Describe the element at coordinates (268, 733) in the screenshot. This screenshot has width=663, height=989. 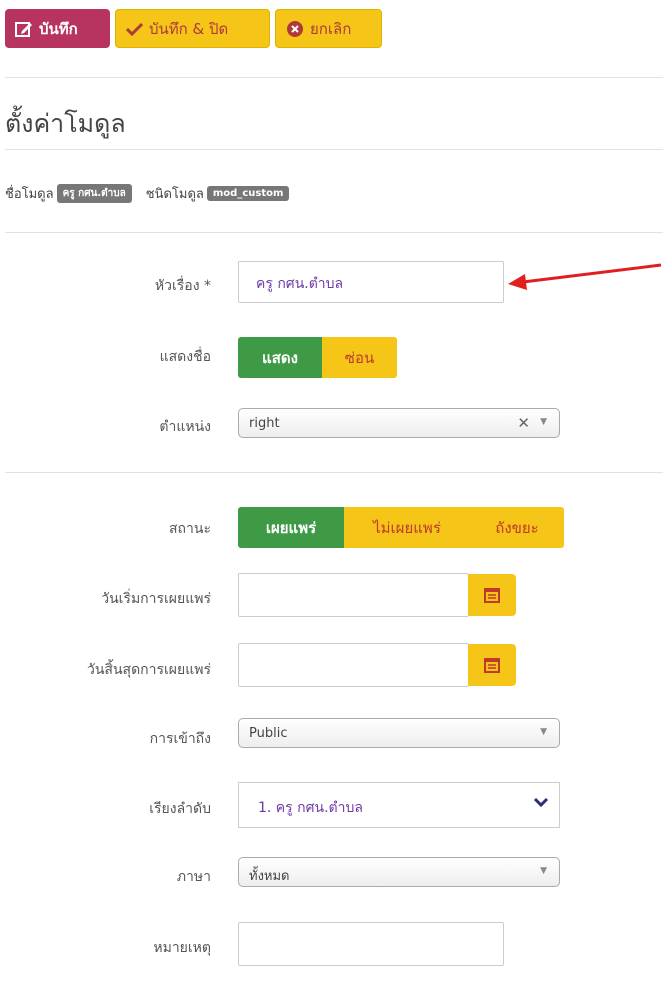
I see `access-value: Public` at that location.